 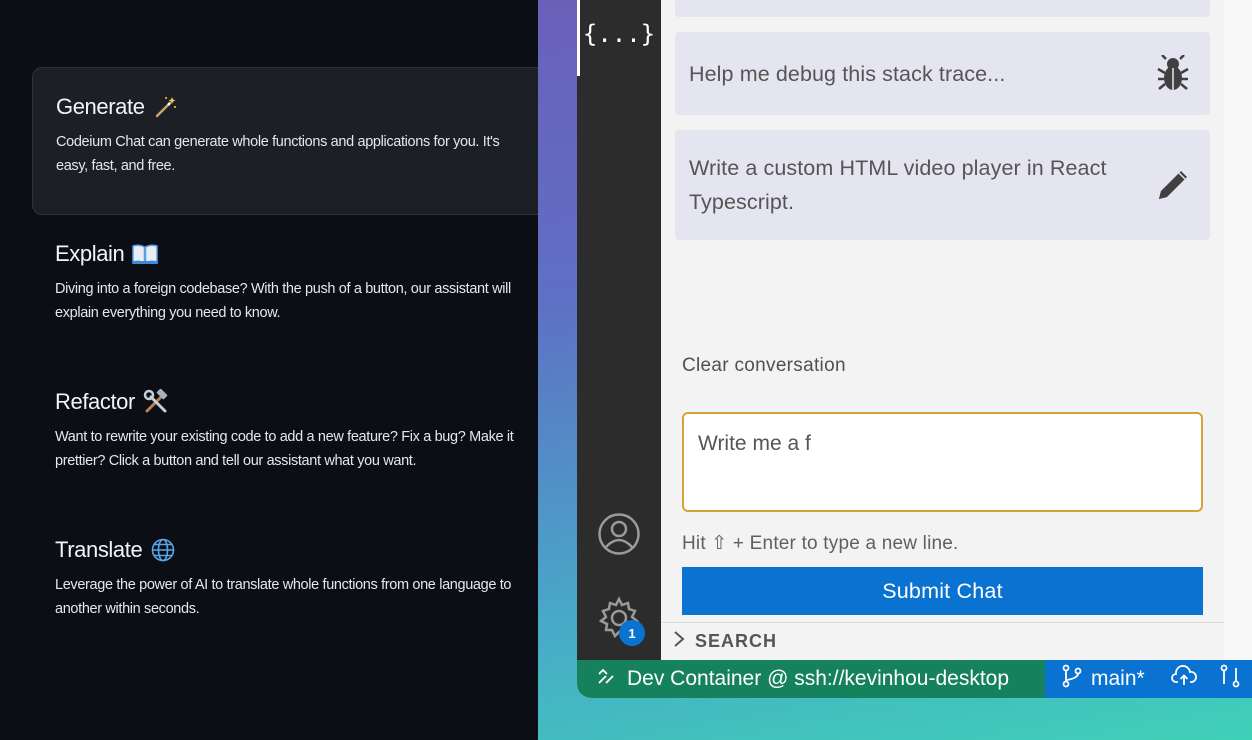 I want to click on chevron-right-icon, so click(x=679, y=641).